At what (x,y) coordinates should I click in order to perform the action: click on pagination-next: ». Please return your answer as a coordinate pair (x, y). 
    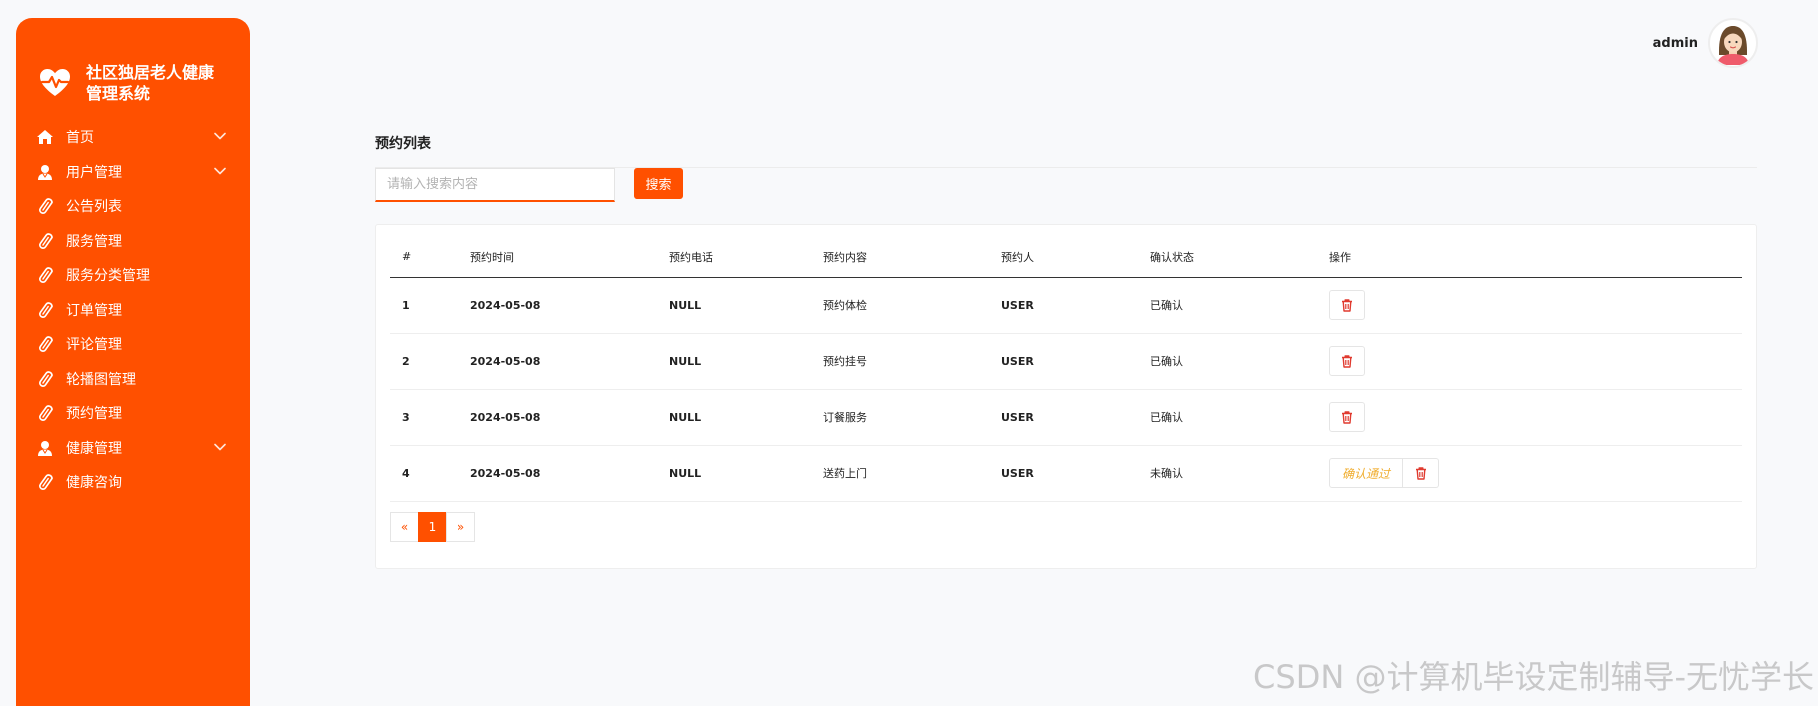
    Looking at the image, I should click on (460, 527).